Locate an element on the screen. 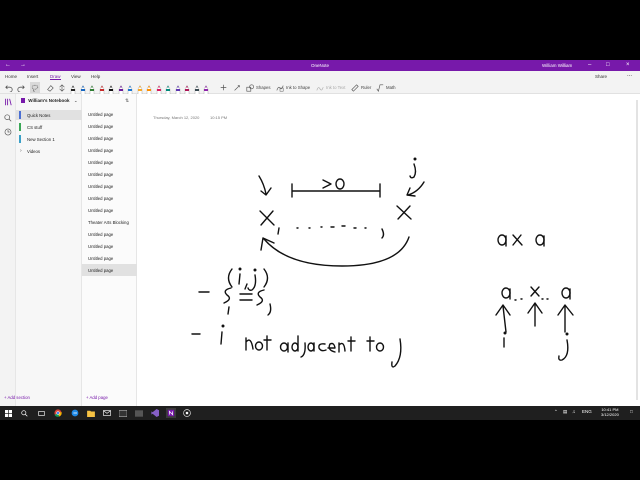 The height and width of the screenshot is (480, 640). mail-icon is located at coordinates (107, 413).